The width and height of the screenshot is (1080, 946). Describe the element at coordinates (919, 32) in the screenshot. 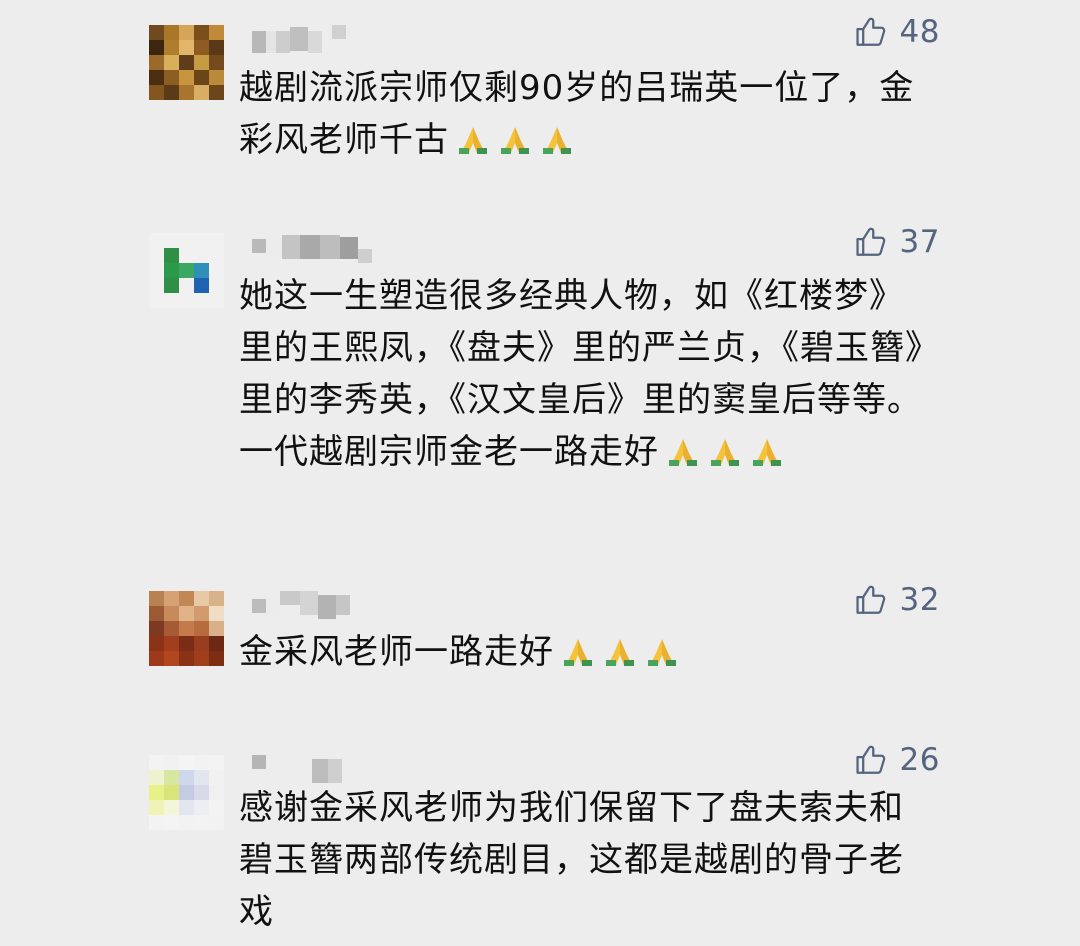

I see `like-count: 48` at that location.